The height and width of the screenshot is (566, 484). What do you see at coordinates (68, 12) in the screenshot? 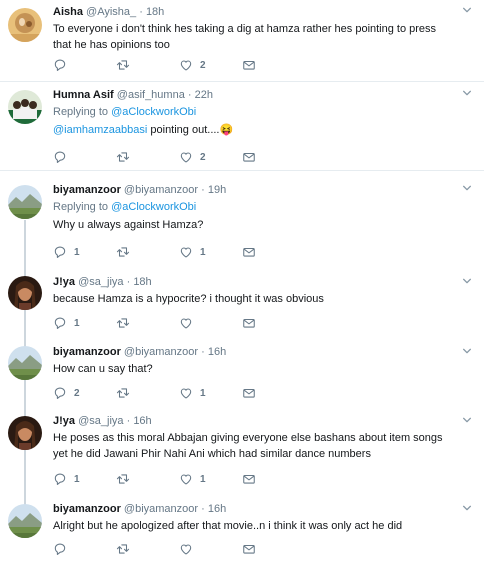
I see `display-name: Aisha` at bounding box center [68, 12].